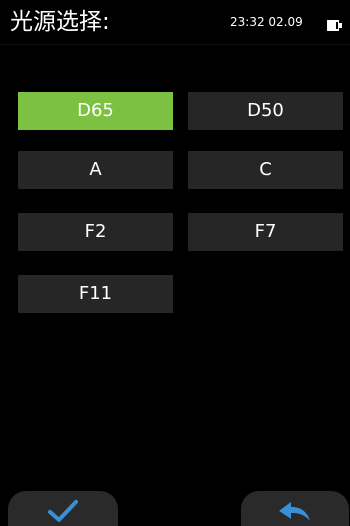 This screenshot has height=526, width=350. What do you see at coordinates (265, 111) in the screenshot?
I see `illuminant-button-d50: D50` at bounding box center [265, 111].